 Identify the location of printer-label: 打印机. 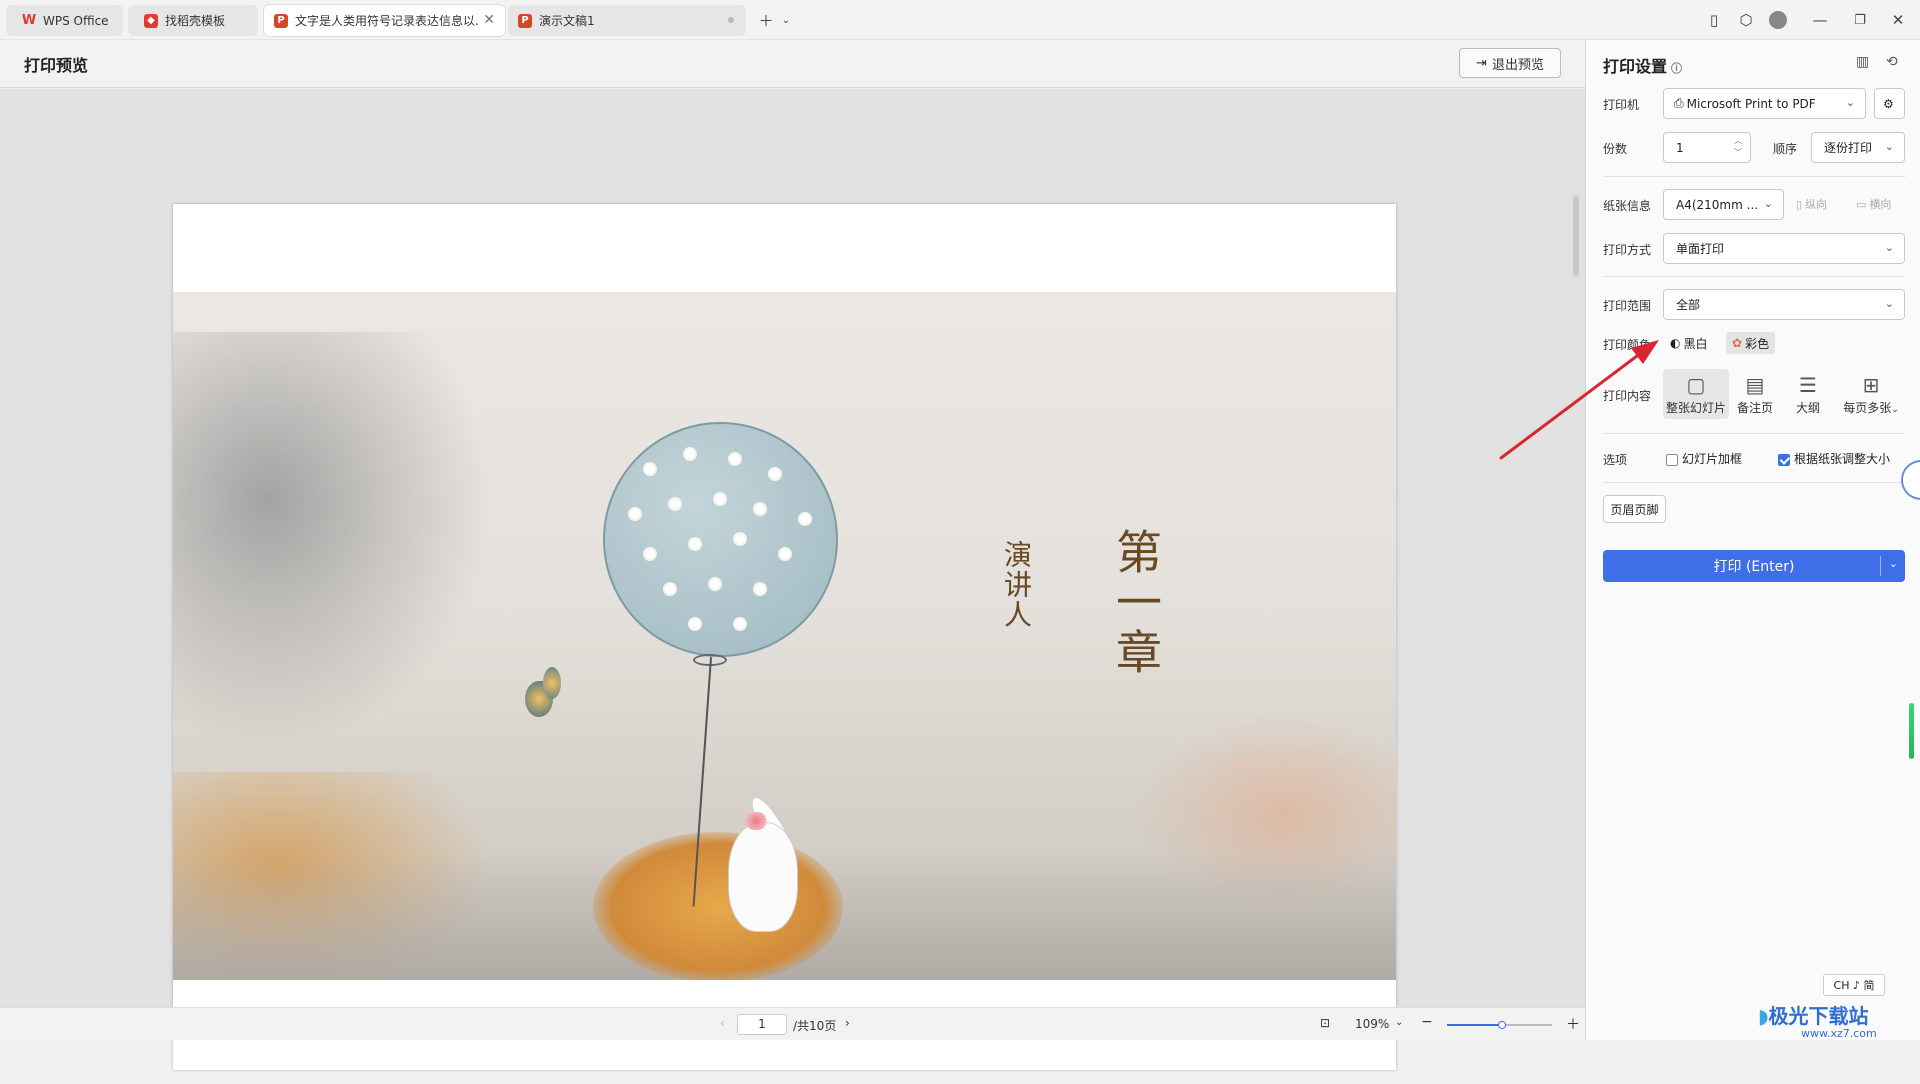
(1621, 105).